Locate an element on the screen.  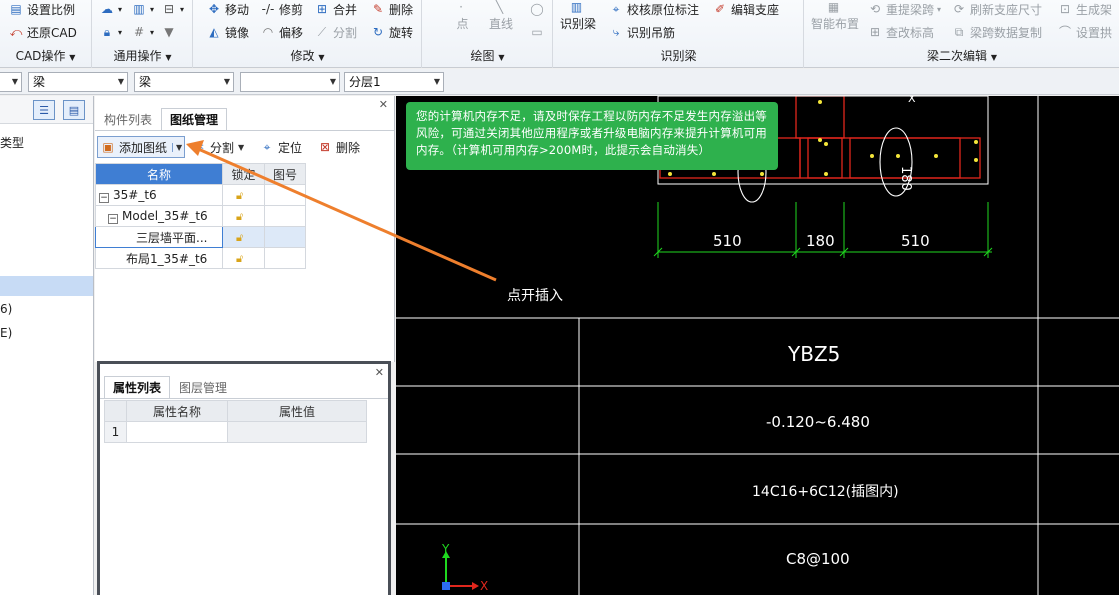
annotation-label: 点开插入 is located at coordinates (535, 296).